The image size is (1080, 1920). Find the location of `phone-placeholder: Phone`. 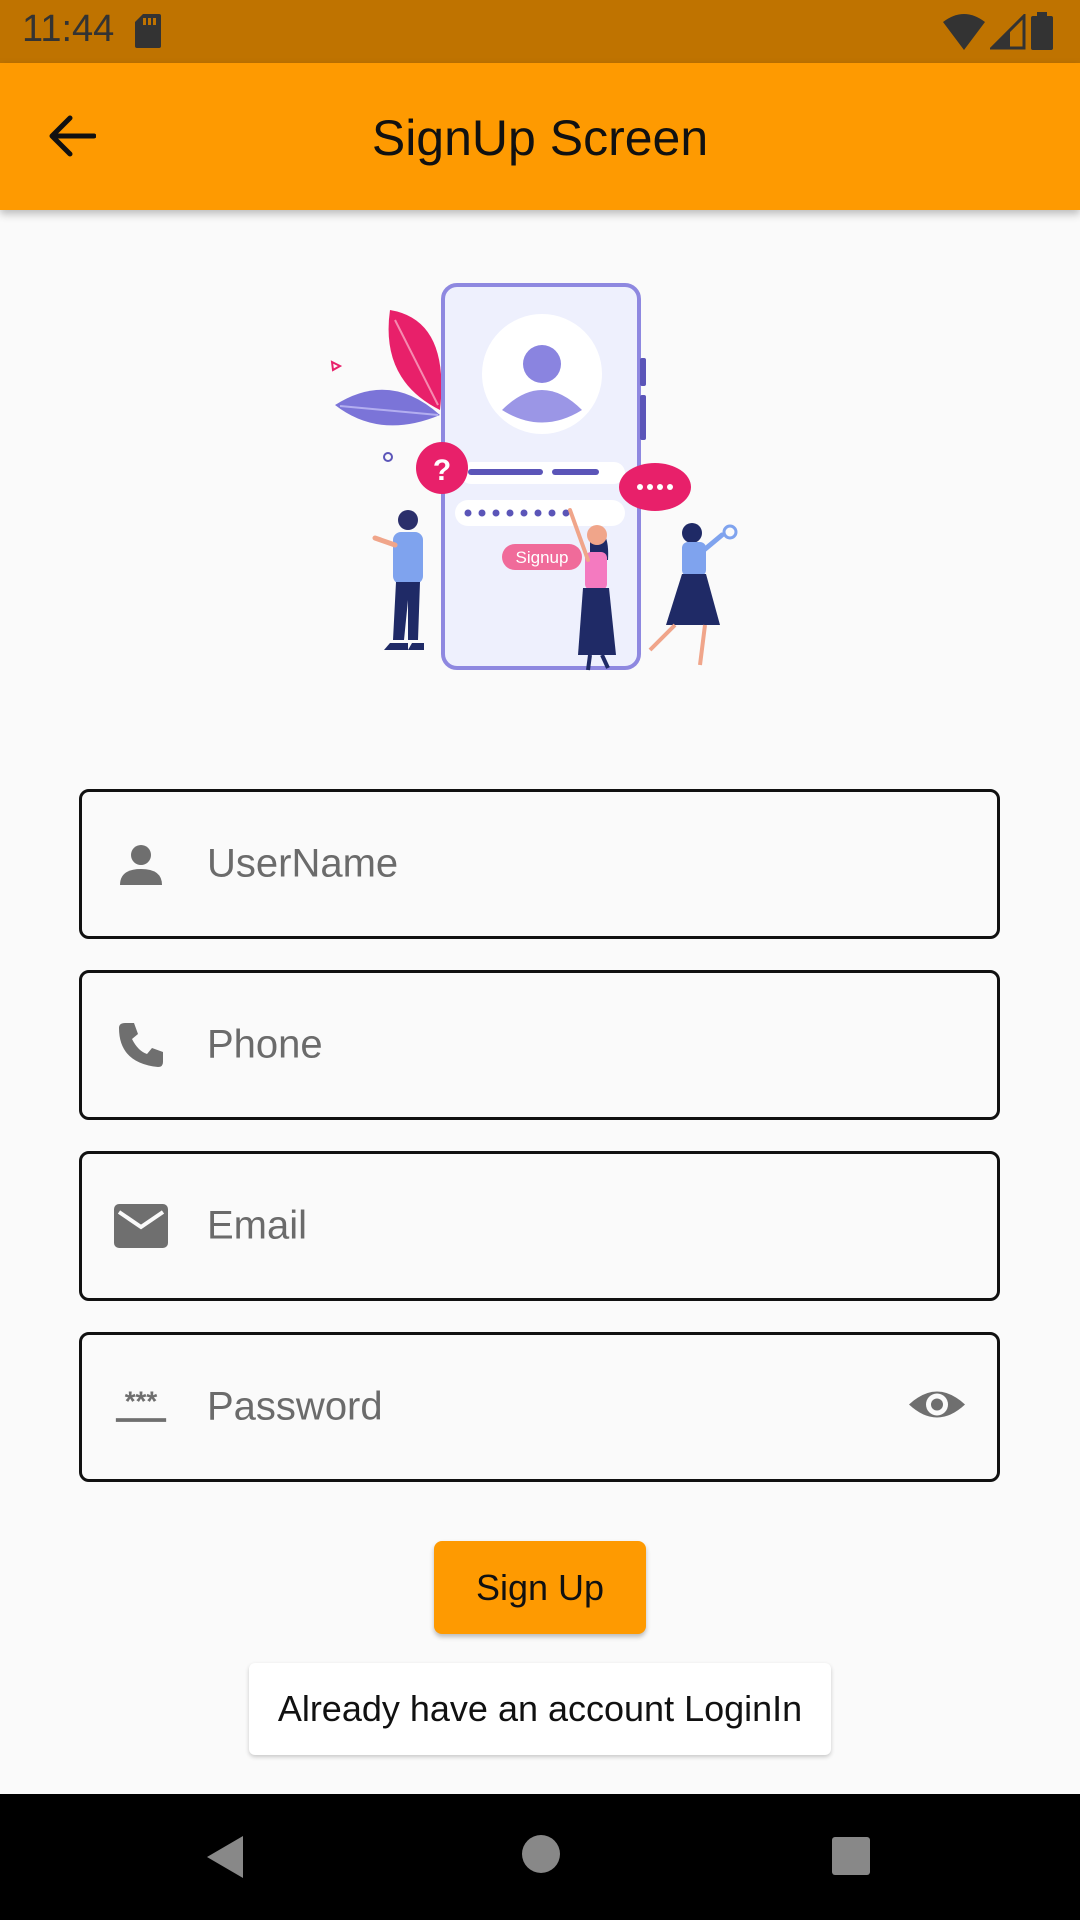

phone-placeholder: Phone is located at coordinates (265, 1044).